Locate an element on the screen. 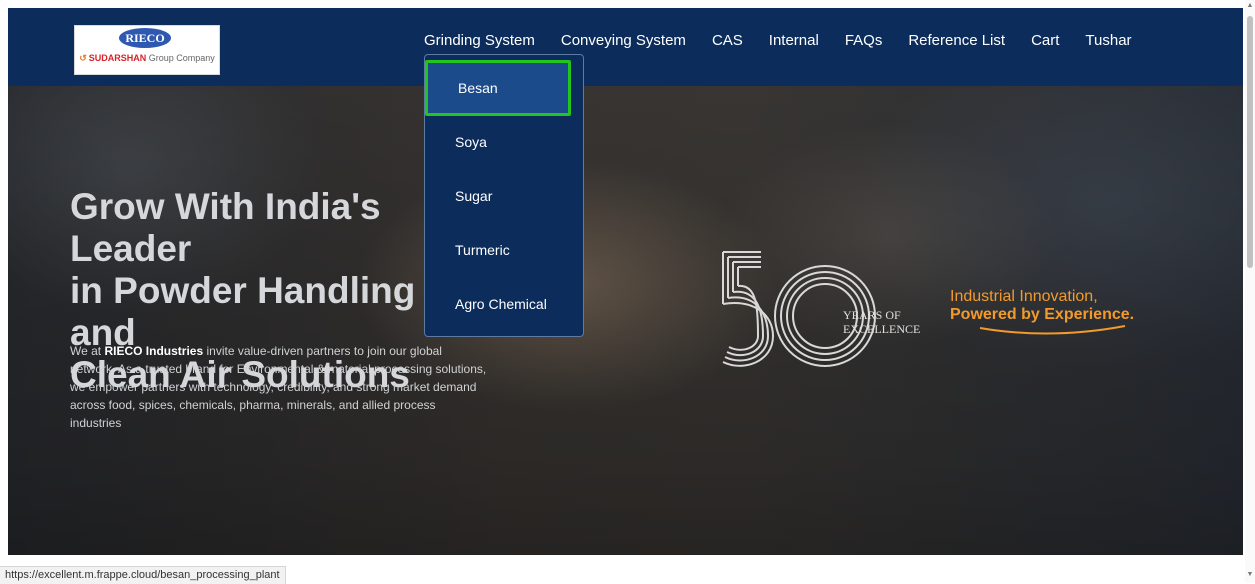  logo-tagline: ↺ SUDARSHAN Group Company is located at coordinates (147, 58).